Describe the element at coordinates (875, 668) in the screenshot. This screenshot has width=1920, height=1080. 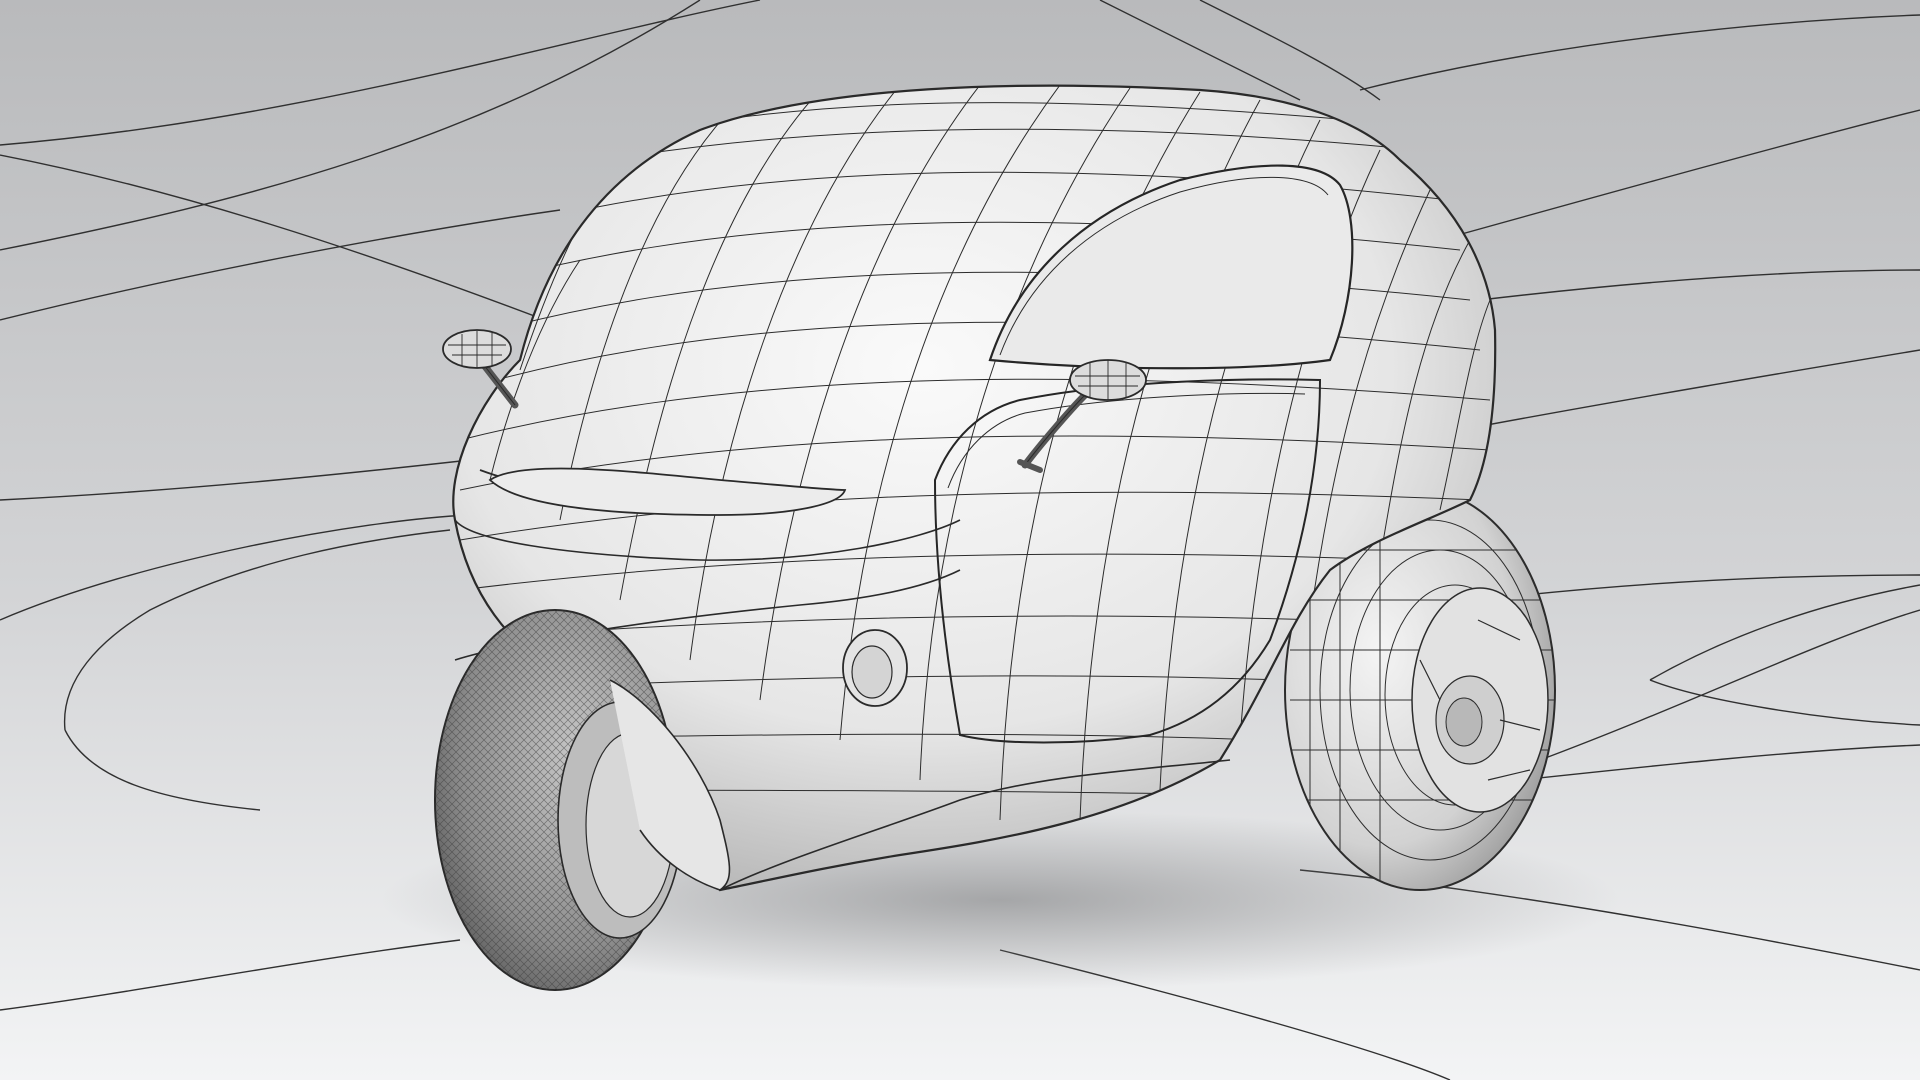
I see `fog-lamp` at that location.